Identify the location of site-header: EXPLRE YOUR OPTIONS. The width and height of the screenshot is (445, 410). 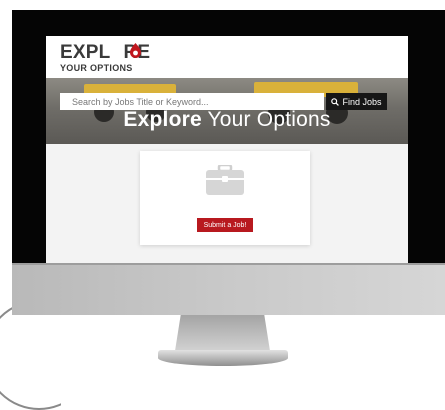
(227, 57).